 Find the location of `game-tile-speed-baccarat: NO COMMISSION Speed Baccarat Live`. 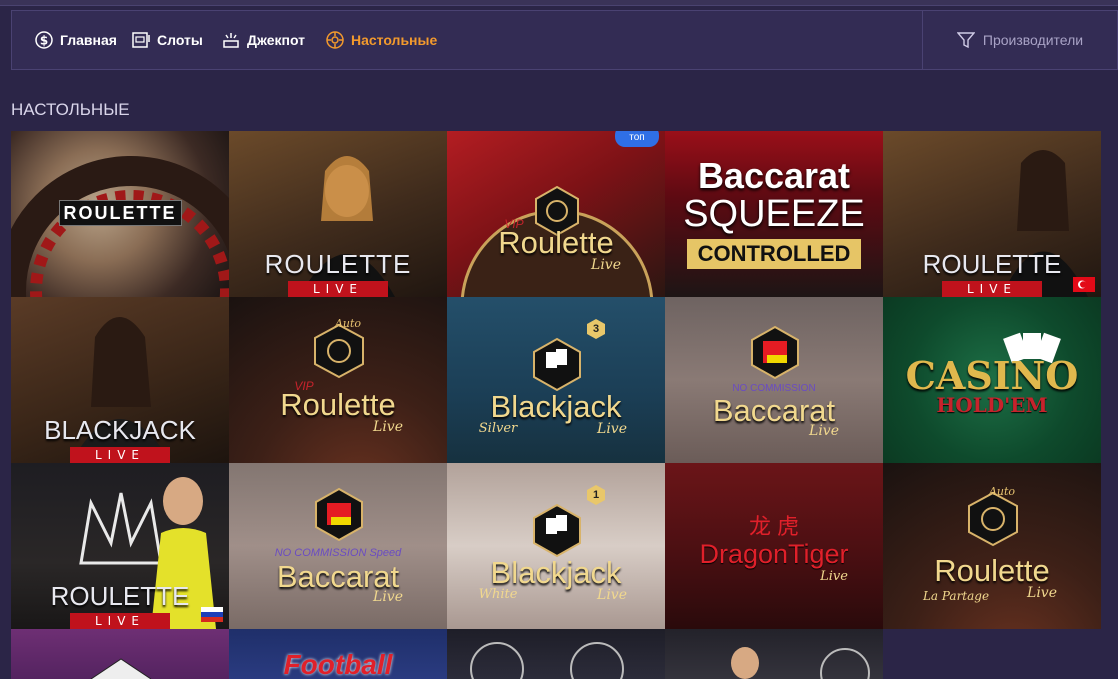

game-tile-speed-baccarat: NO COMMISSION Speed Baccarat Live is located at coordinates (338, 546).